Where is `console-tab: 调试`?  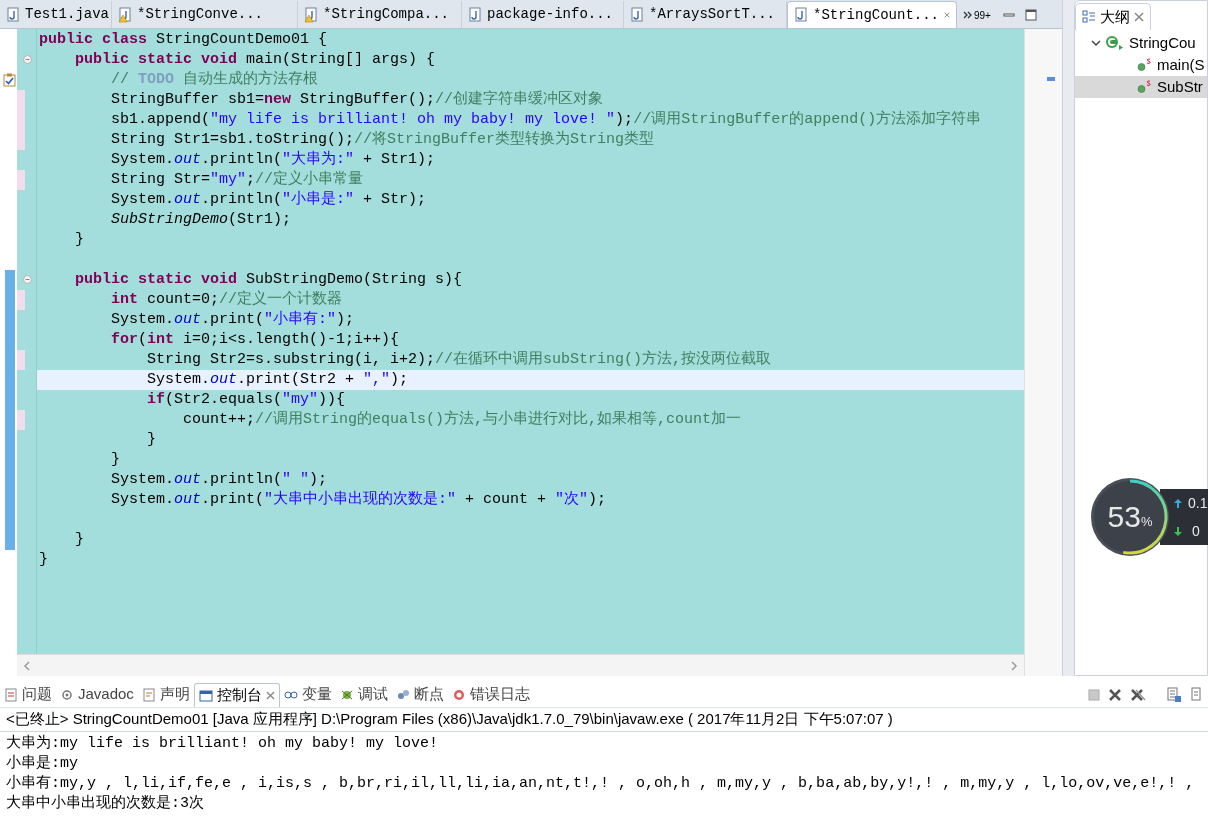 console-tab: 调试 is located at coordinates (363, 694).